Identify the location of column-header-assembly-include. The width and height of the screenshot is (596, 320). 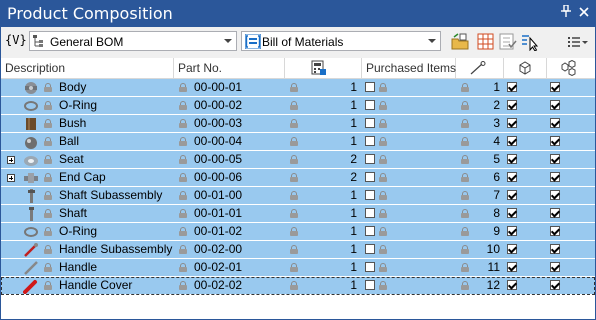
(571, 68).